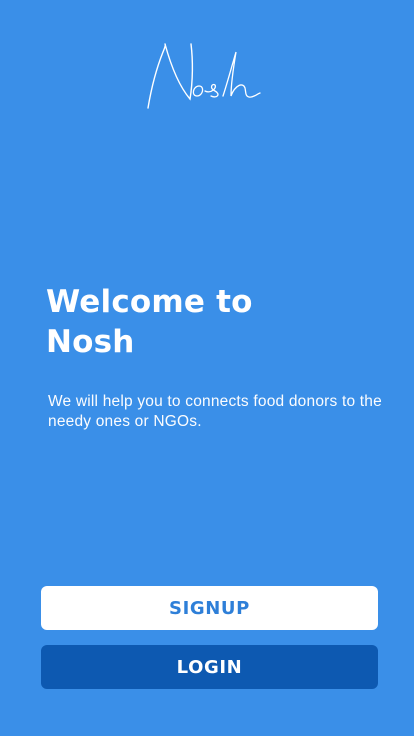  Describe the element at coordinates (149, 322) in the screenshot. I see `welcome-title: Welcome to Nosh` at that location.